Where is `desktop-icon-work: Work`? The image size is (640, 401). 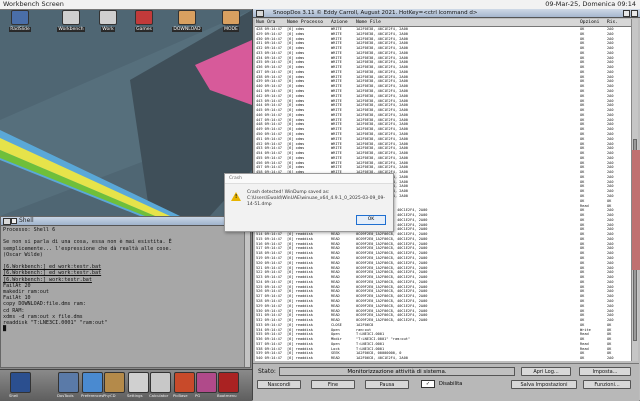
desktop-icon-work: Work is located at coordinates (108, 21).